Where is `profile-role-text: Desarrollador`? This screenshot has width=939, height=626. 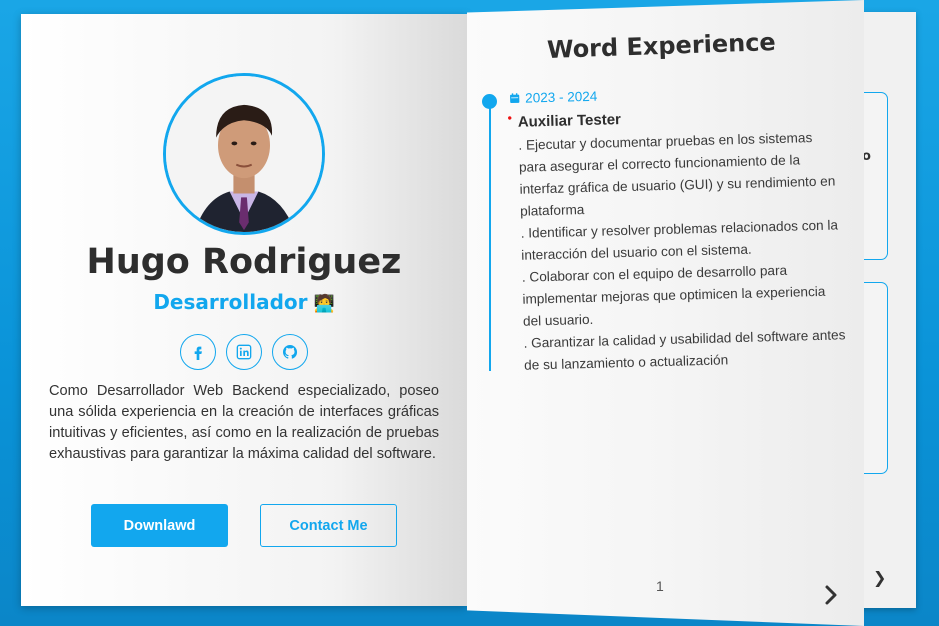
profile-role-text: Desarrollador is located at coordinates (230, 302).